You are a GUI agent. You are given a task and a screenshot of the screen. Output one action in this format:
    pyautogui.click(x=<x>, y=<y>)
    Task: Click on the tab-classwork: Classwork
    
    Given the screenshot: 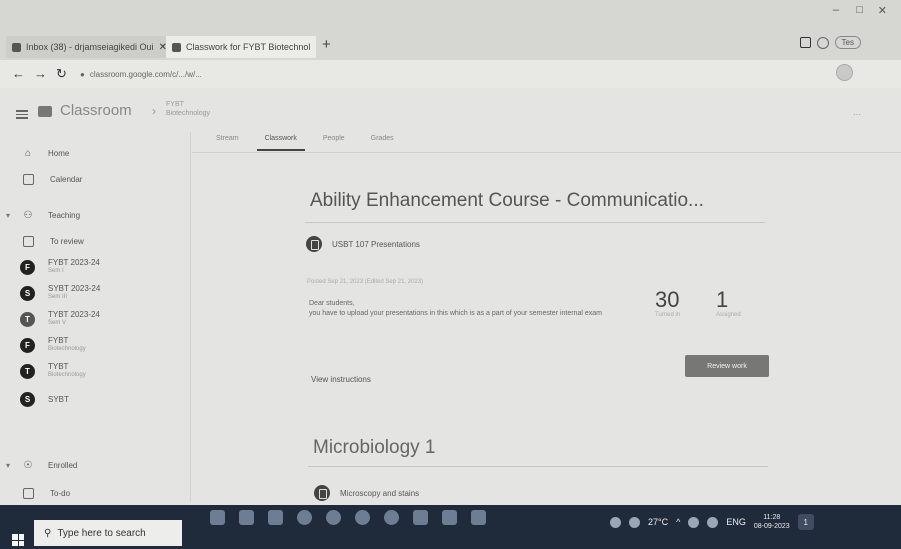 What is the action you would take?
    pyautogui.click(x=281, y=141)
    